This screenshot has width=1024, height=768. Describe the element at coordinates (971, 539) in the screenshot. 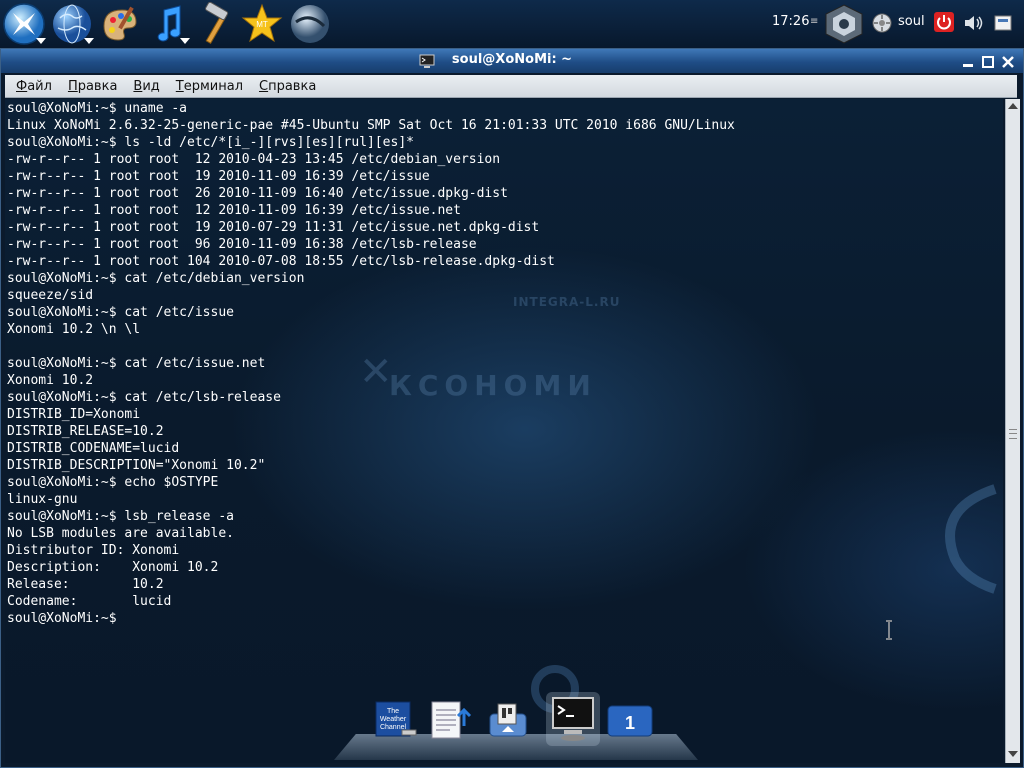

I see `wallpaper-swirl` at that location.